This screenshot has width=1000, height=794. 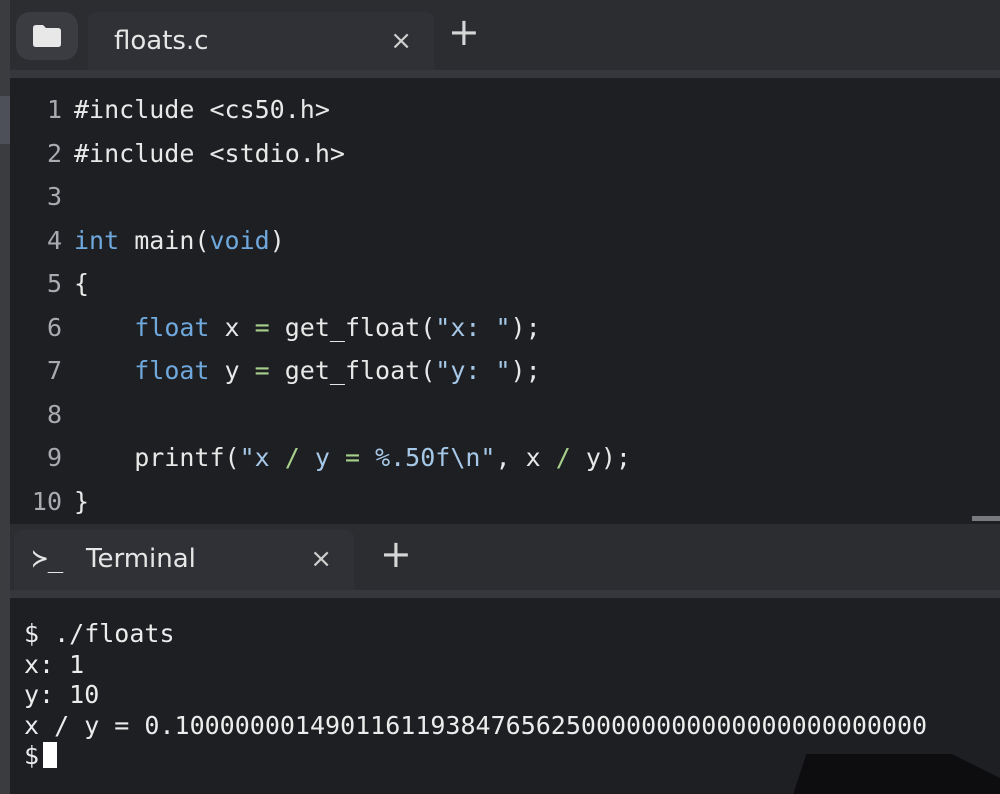 I want to click on code-token: main(, so click(x=164, y=240).